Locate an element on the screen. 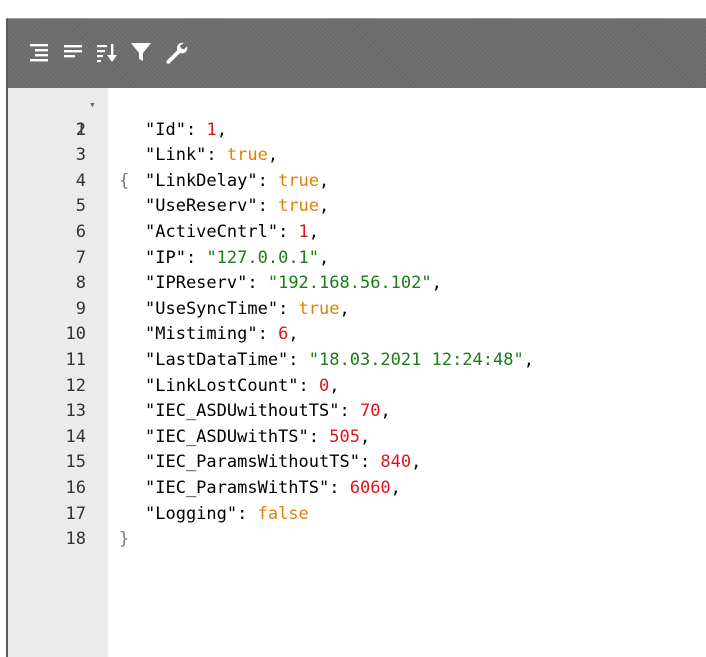  json-property: "UseSyncTime": true, is located at coordinates (247, 310).